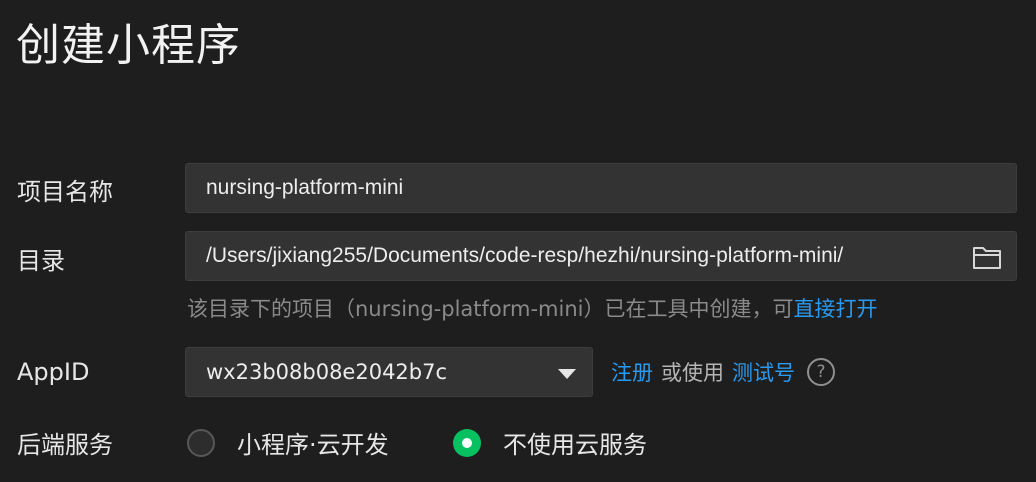 The image size is (1036, 482). Describe the element at coordinates (632, 372) in the screenshot. I see `register-link: 注册` at that location.